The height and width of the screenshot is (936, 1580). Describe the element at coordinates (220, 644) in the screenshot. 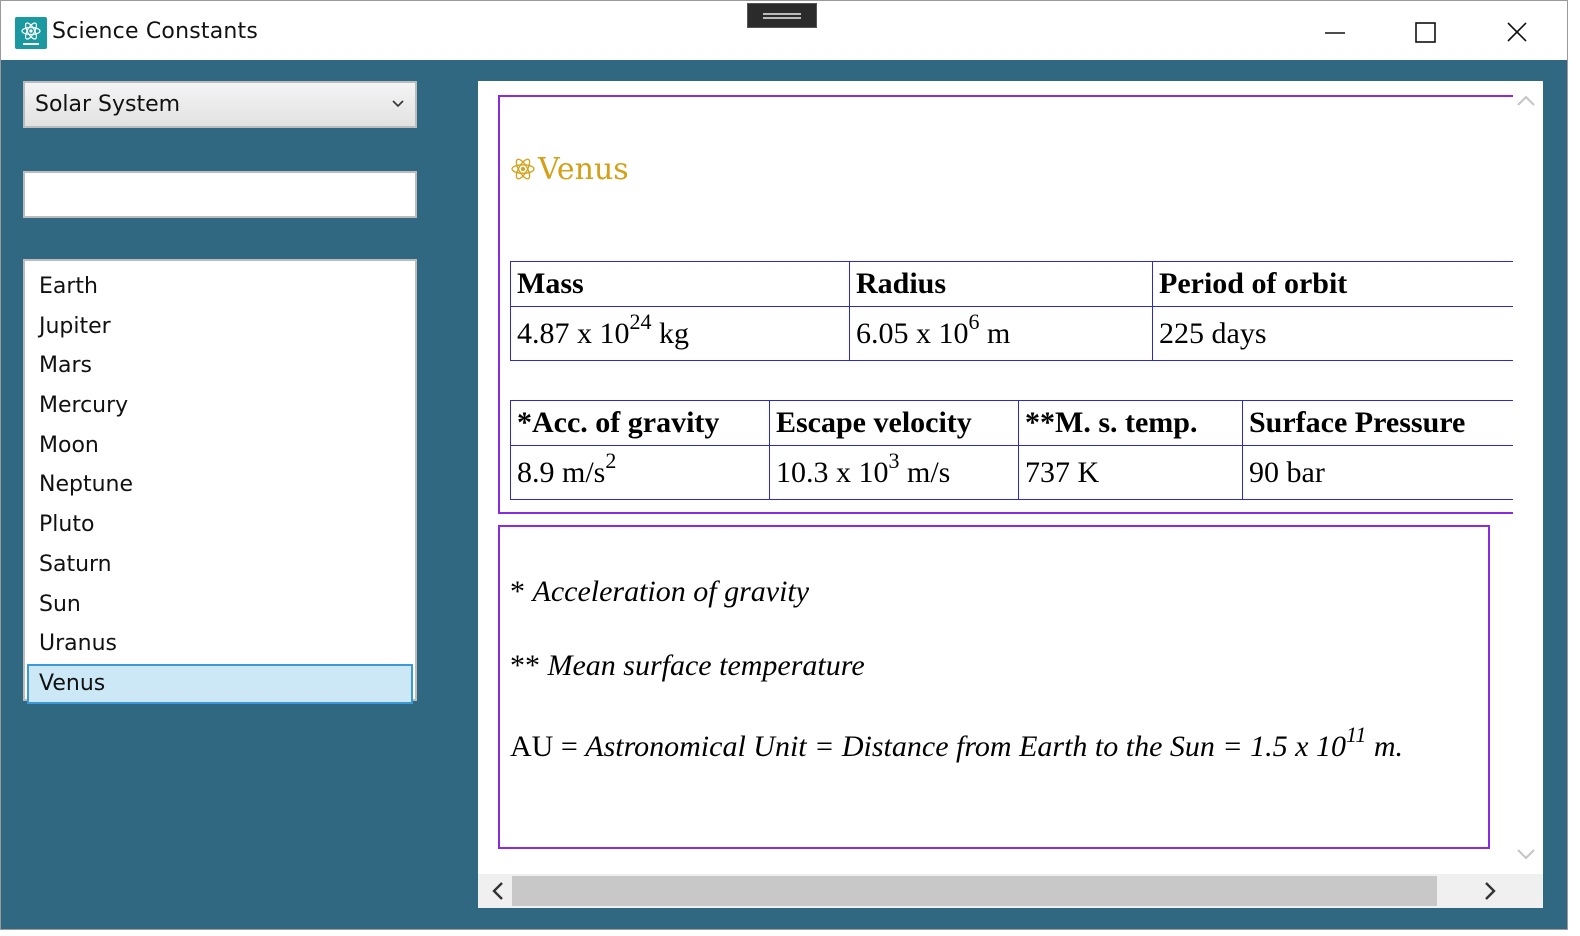

I see `list-item-uranus: Uranus` at that location.